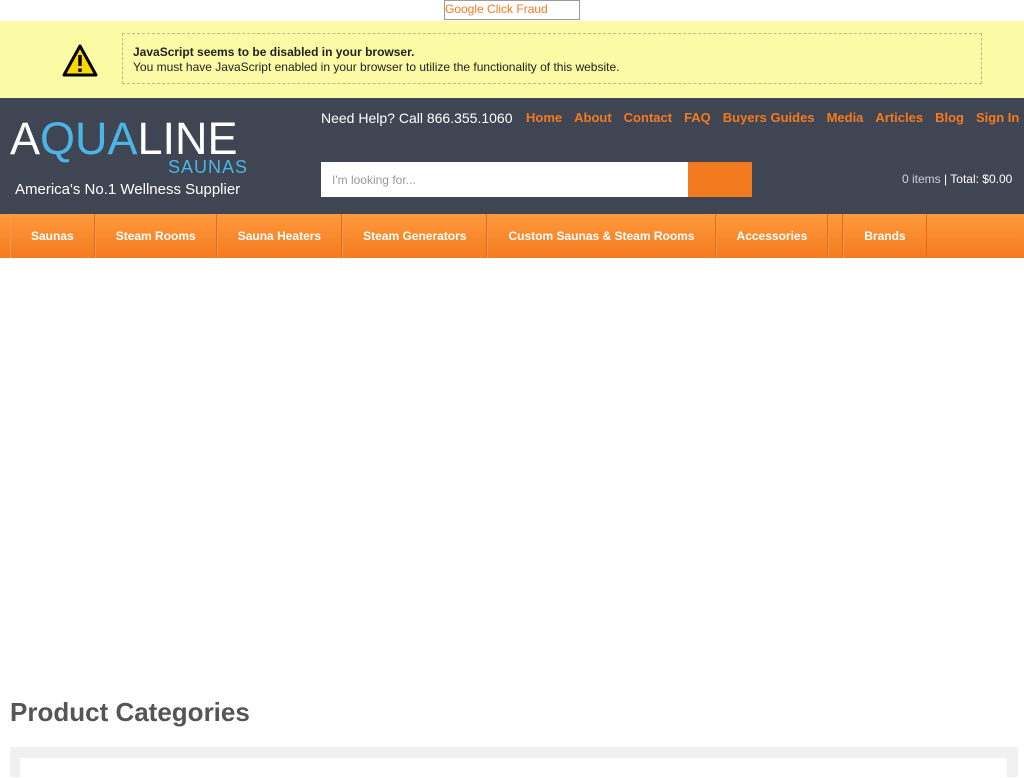 The image size is (1024, 778). What do you see at coordinates (885, 236) in the screenshot?
I see `nav-brands: Brands` at bounding box center [885, 236].